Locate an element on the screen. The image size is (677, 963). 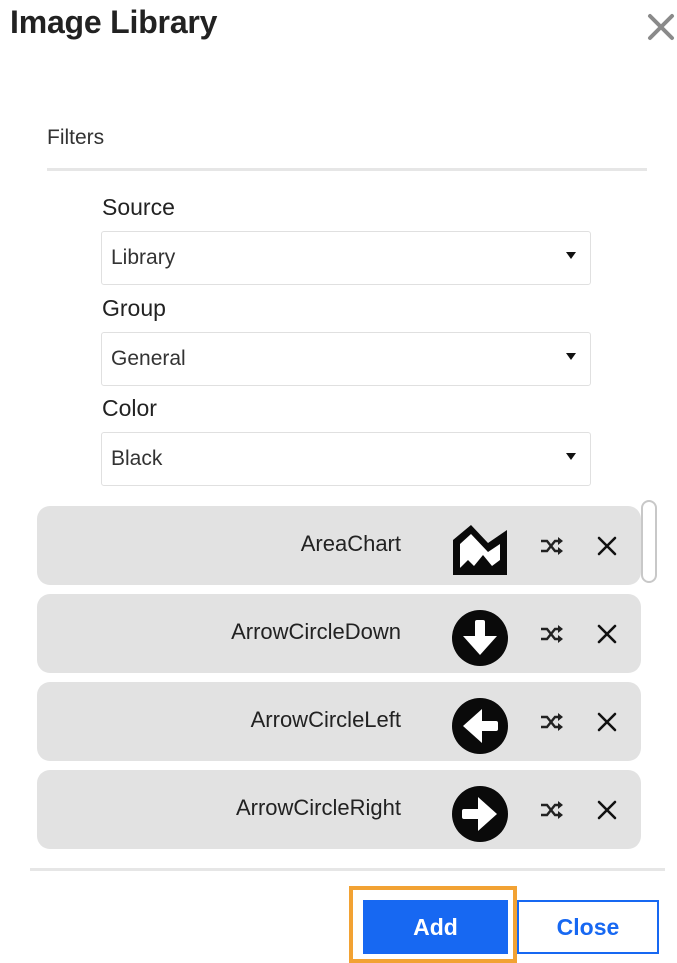
arrow-circle-right-icon is located at coordinates (480, 814).